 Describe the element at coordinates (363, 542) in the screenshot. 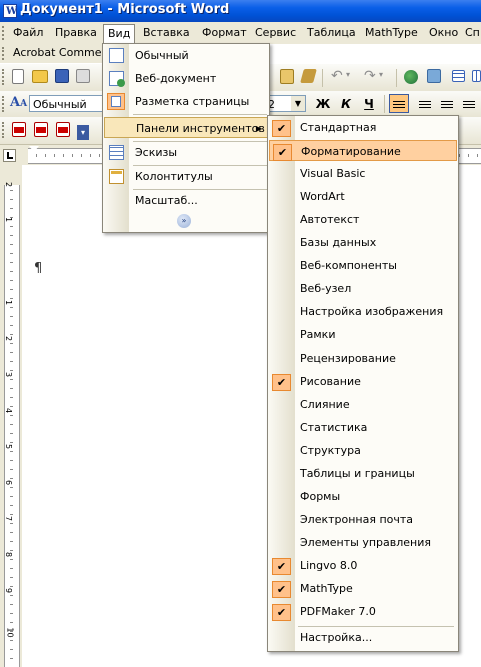

I see `toolbar-option: Элементы управления` at that location.